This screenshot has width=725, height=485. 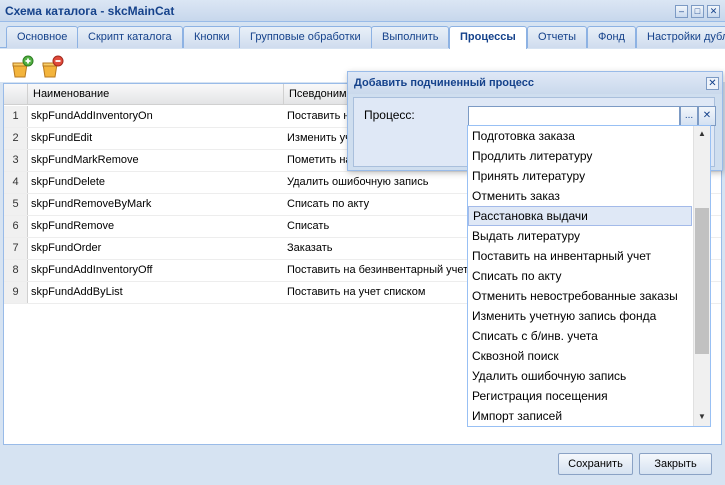 What do you see at coordinates (702, 134) in the screenshot?
I see `scroll-up-icon: ▲` at bounding box center [702, 134].